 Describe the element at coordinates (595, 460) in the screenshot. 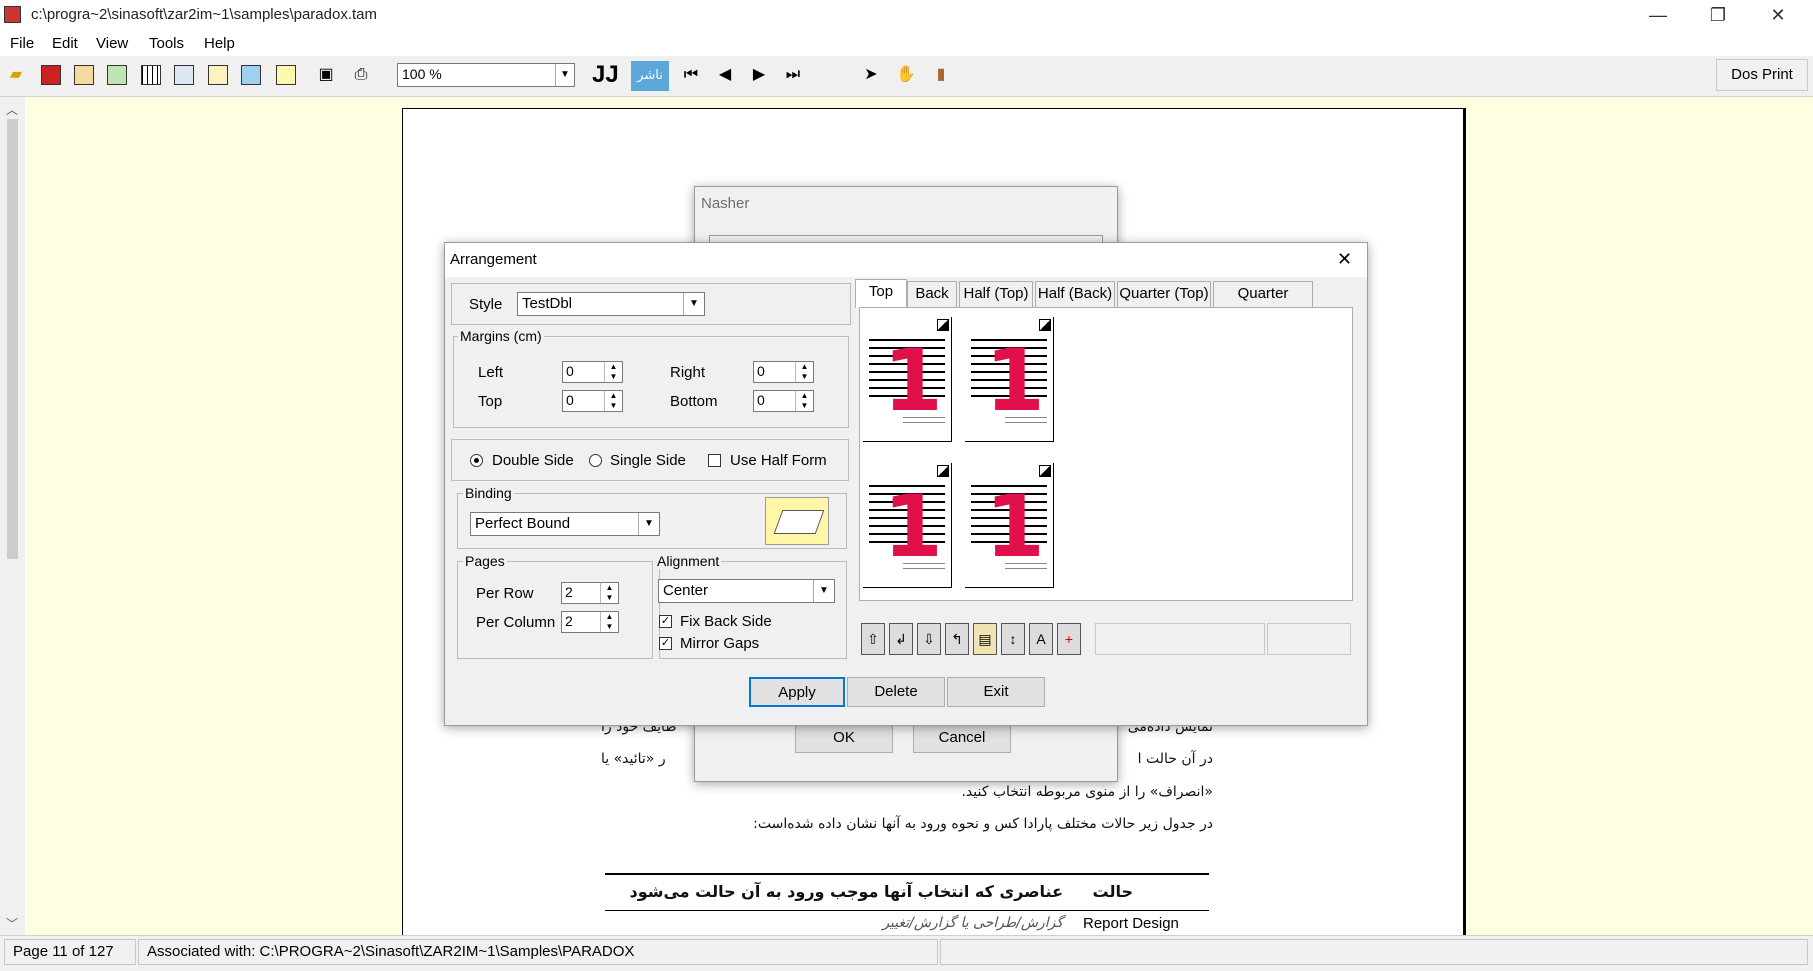

I see `single-side-radio` at that location.